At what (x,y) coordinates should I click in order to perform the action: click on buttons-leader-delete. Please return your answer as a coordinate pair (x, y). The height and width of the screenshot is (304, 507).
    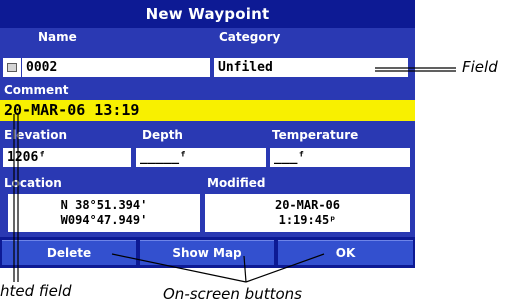
    Looking at the image, I should click on (179, 268).